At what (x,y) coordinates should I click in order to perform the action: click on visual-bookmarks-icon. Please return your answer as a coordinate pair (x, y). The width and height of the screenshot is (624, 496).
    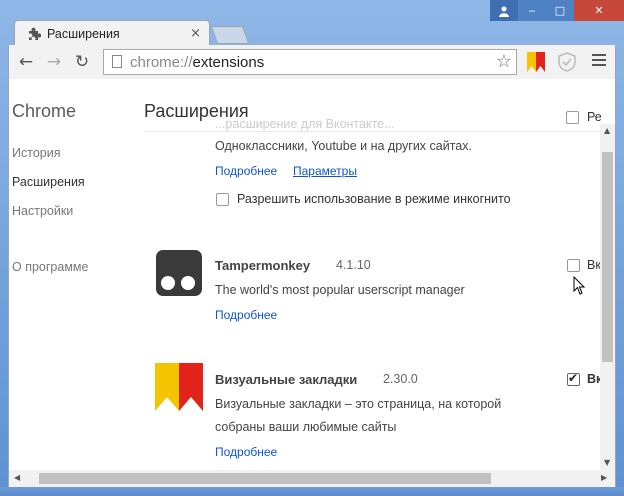
    Looking at the image, I should click on (179, 387).